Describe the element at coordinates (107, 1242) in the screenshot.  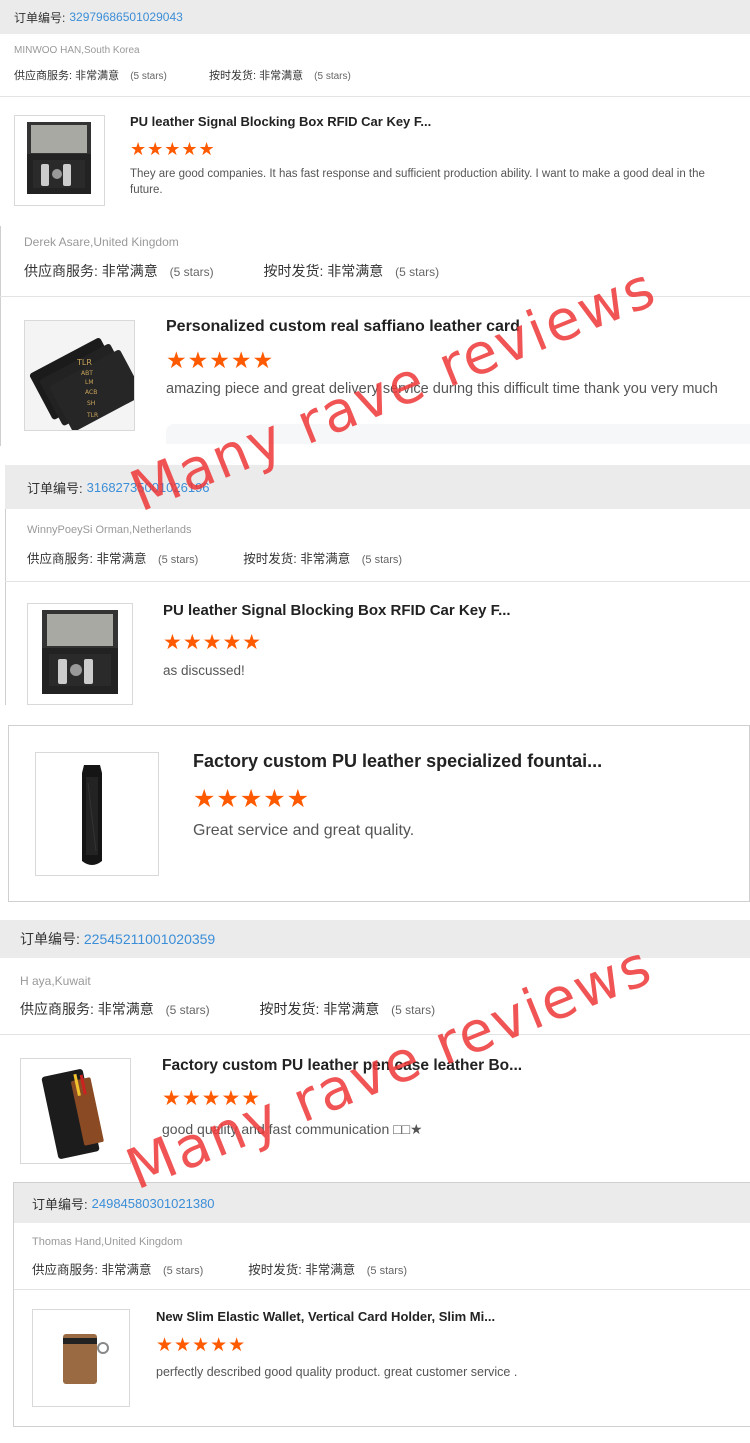
I see `buyer-name: Thomas Hand,United Kingdom` at that location.